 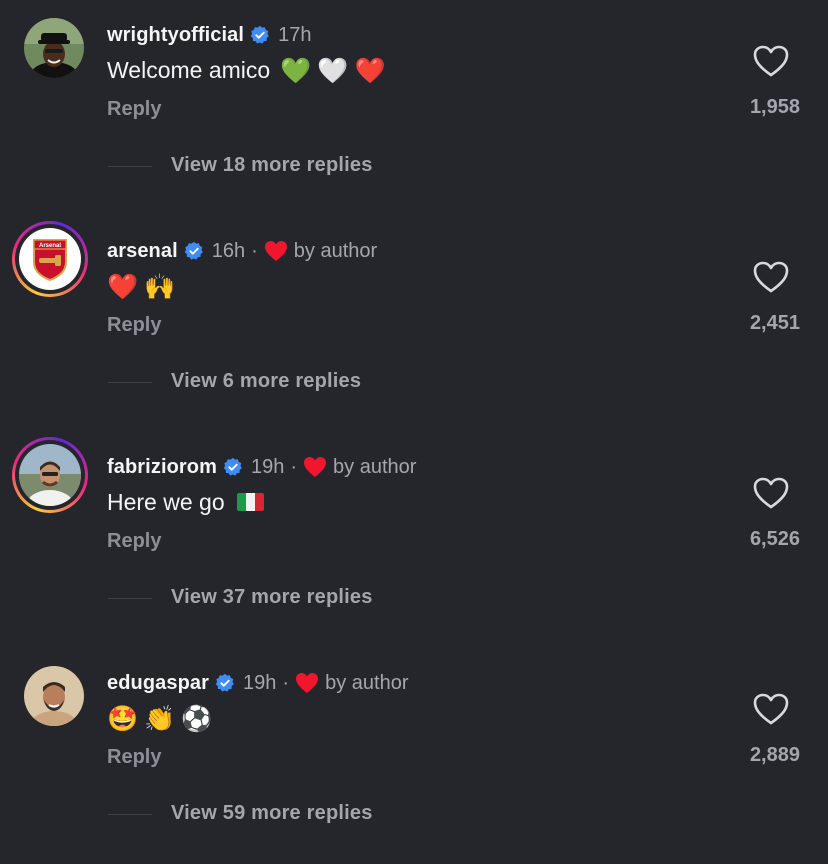 I want to click on comment-header: wrightyofficial 17h, so click(x=209, y=35).